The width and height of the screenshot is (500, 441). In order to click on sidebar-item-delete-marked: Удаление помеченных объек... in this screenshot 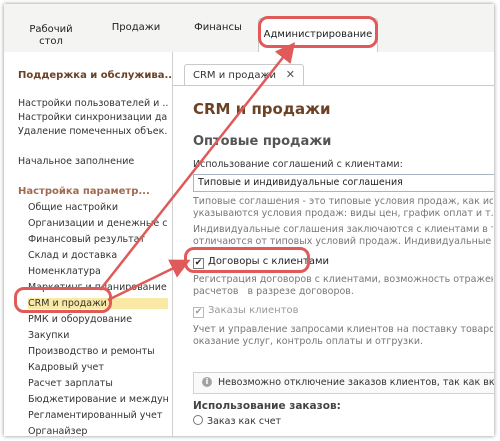, I will do `click(93, 131)`.